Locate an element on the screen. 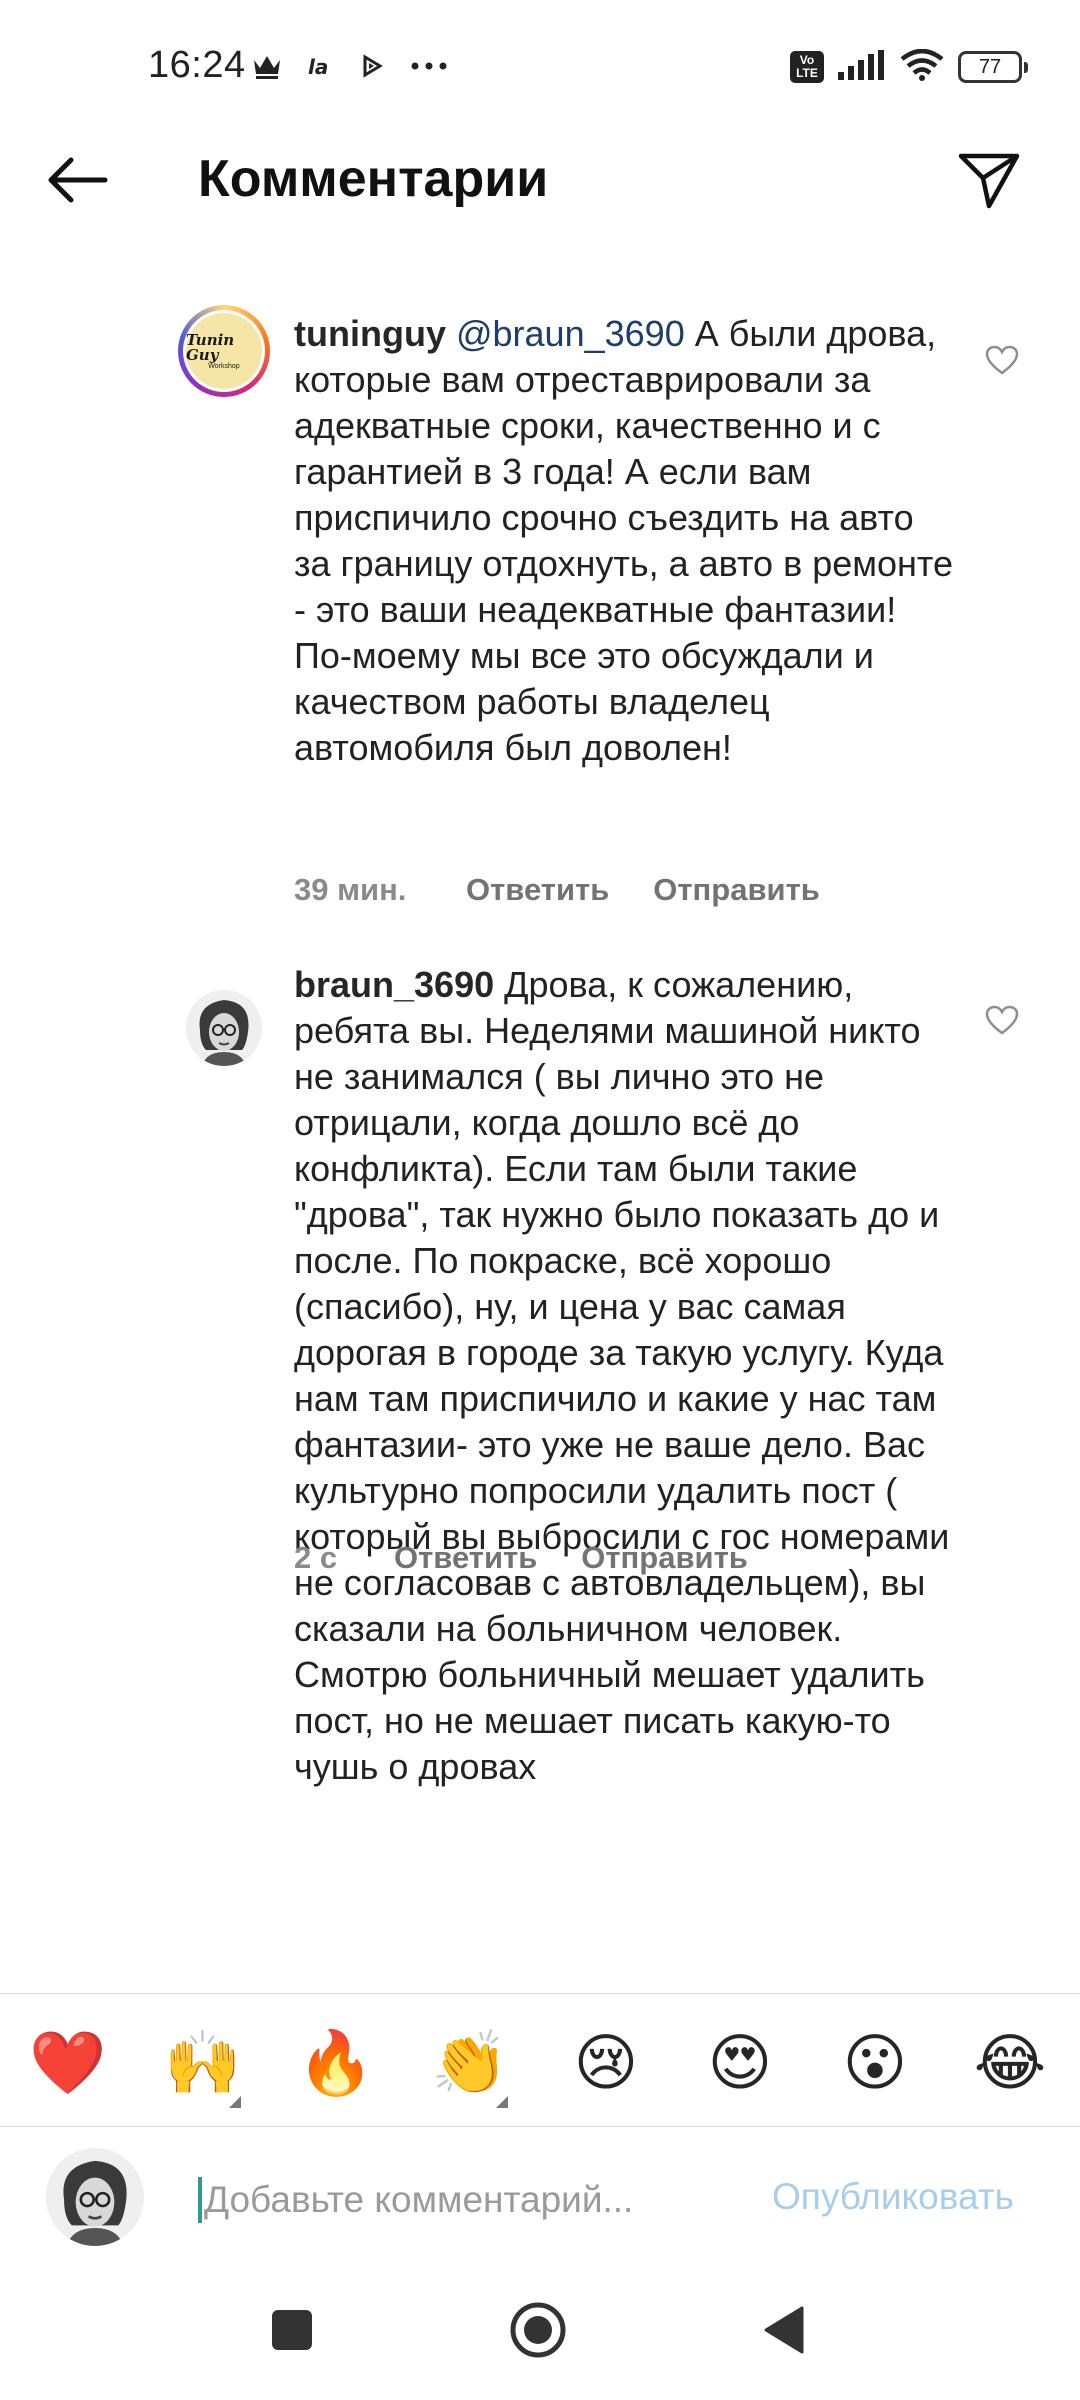 This screenshot has width=1080, height=2400. avatar is located at coordinates (224, 1028).